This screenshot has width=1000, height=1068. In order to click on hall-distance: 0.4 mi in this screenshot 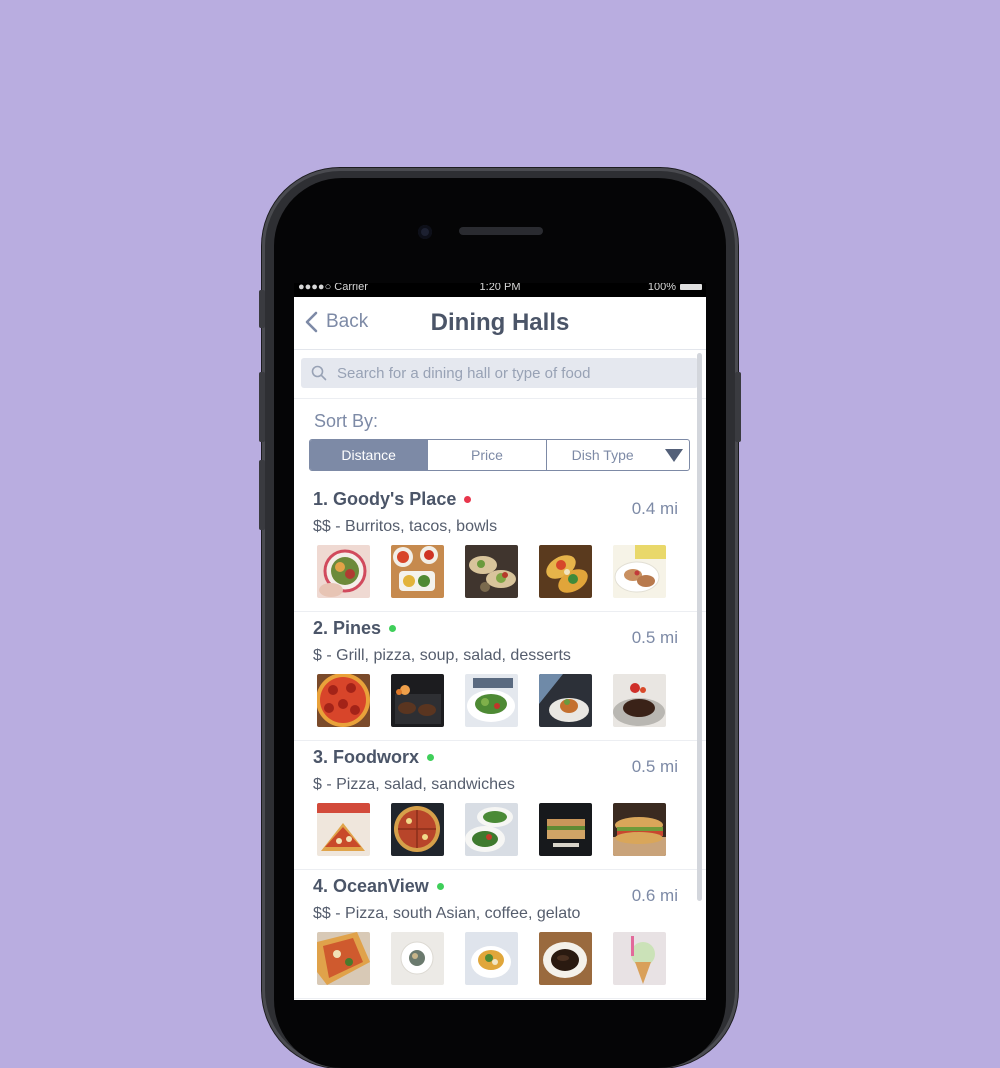, I will do `click(654, 508)`.